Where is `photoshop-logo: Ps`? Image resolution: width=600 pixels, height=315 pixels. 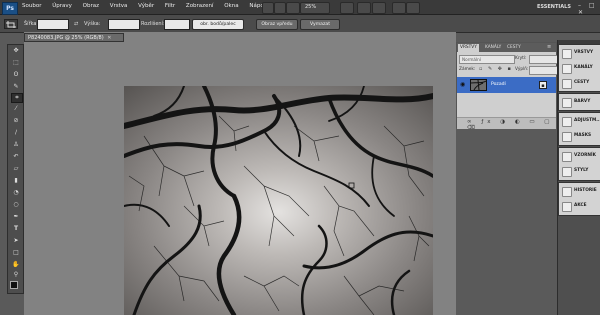 photoshop-logo: Ps is located at coordinates (10, 8).